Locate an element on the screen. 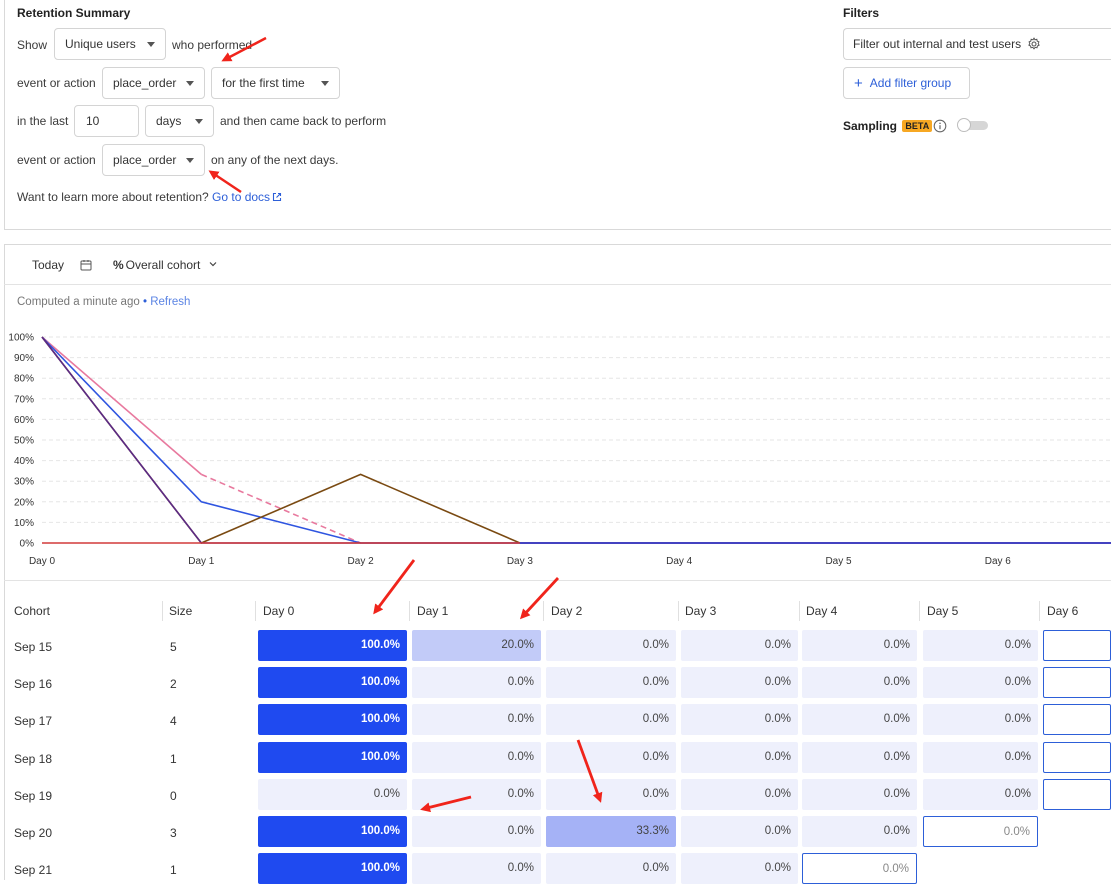  cohort-label: Sep 19 is located at coordinates (33, 795).